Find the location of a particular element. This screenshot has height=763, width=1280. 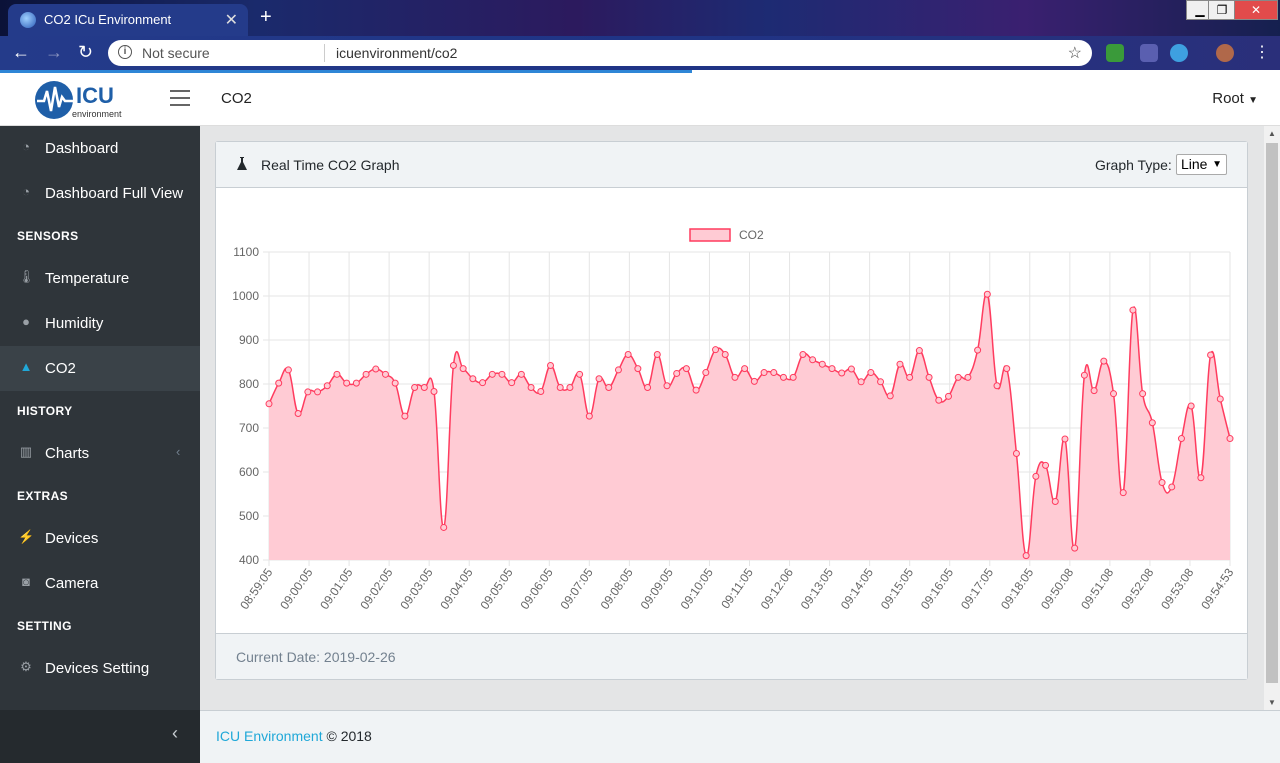

back-icon: ← is located at coordinates (21, 52).